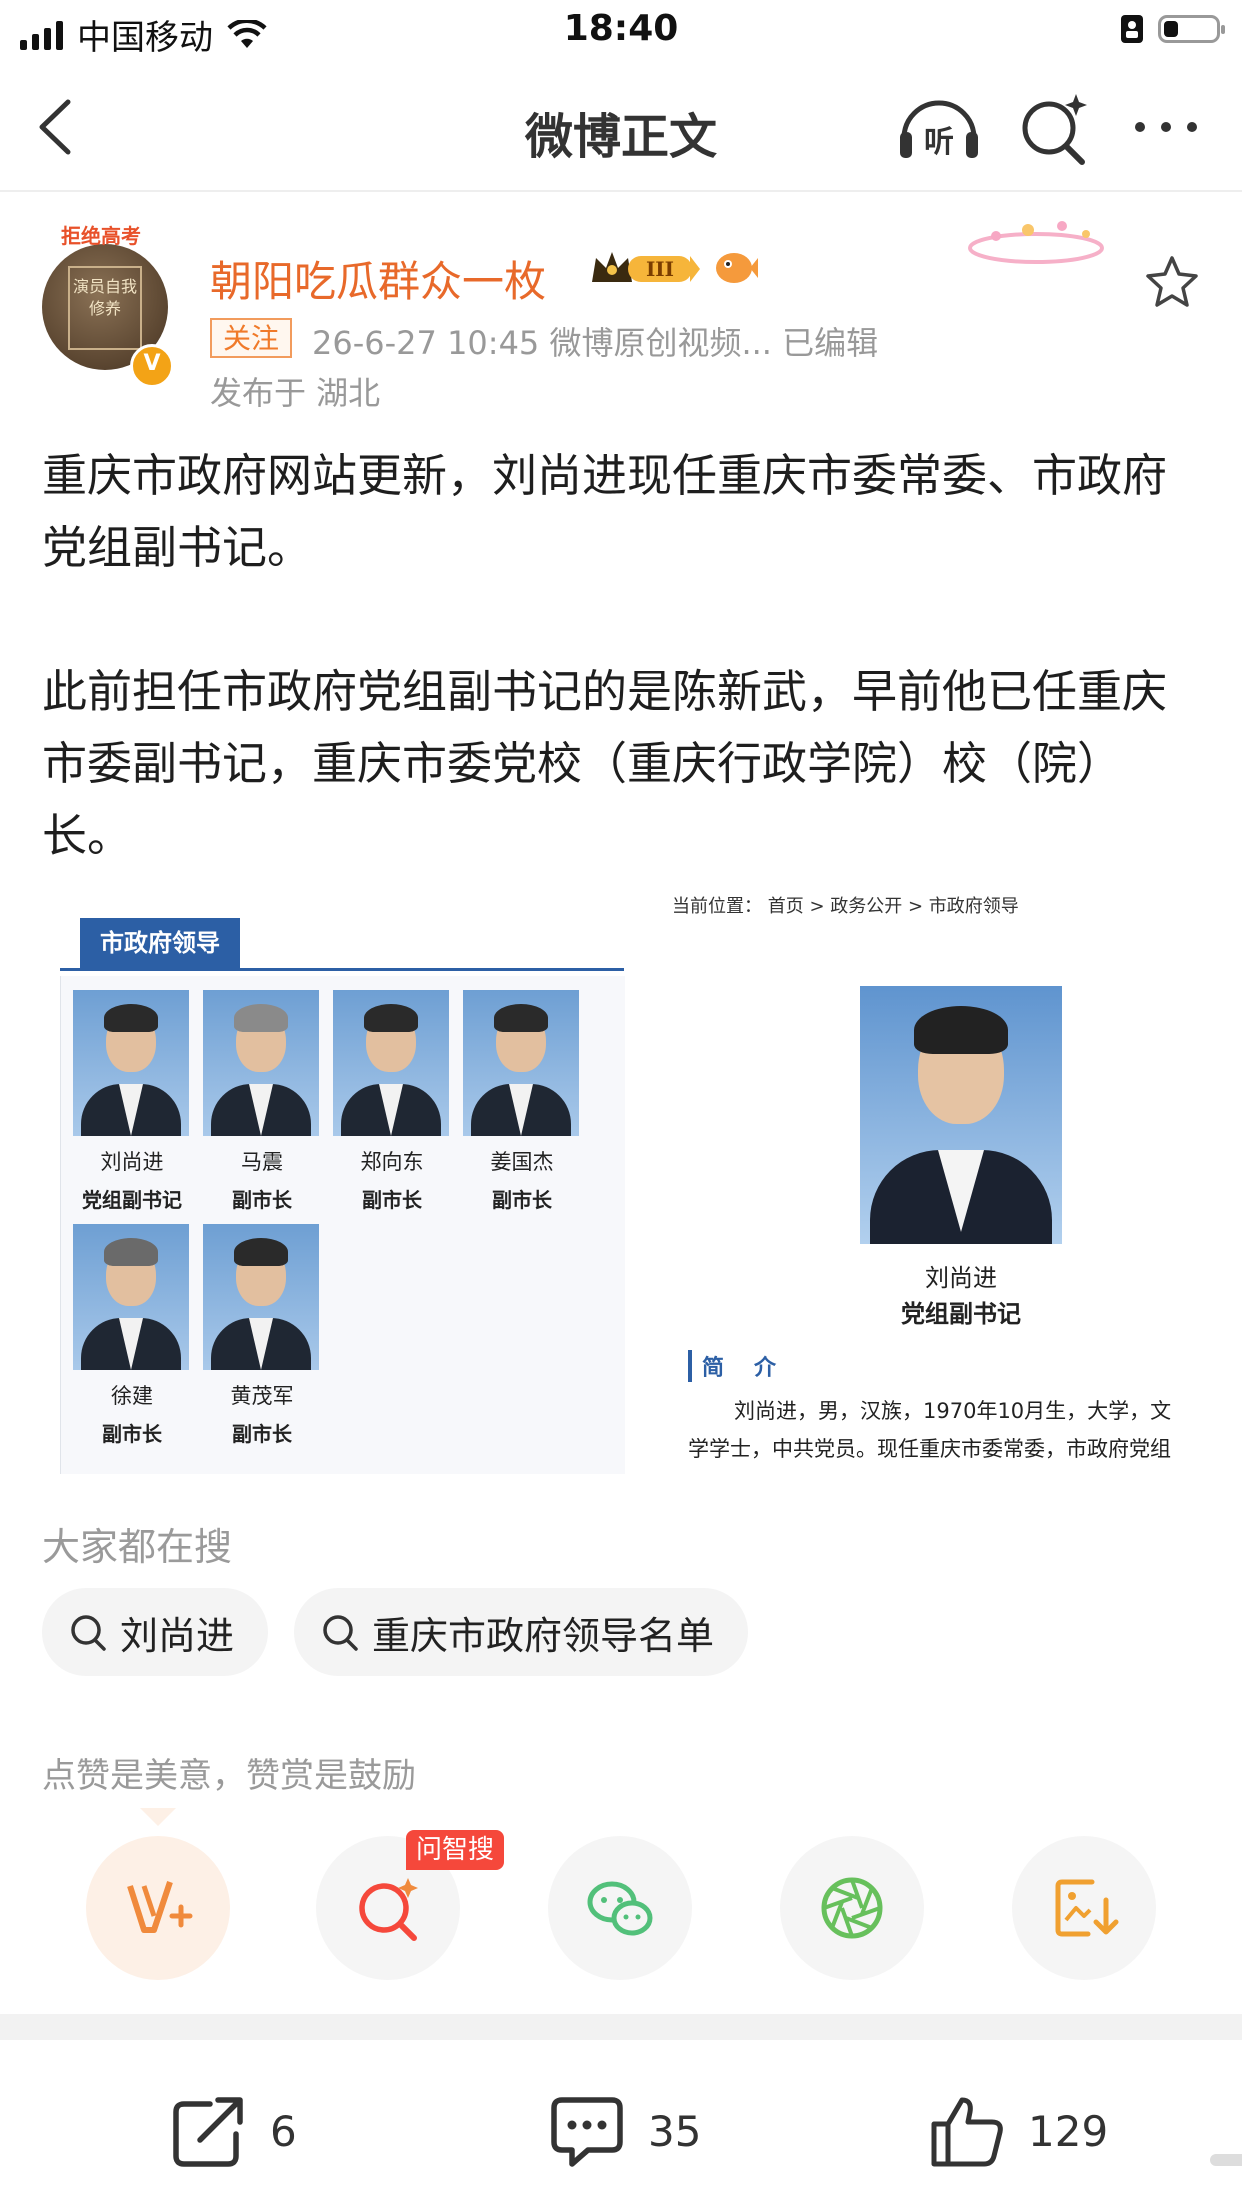 The height and width of the screenshot is (2208, 1242). I want to click on leader-card: 黄茂军 副市长, so click(262, 1335).